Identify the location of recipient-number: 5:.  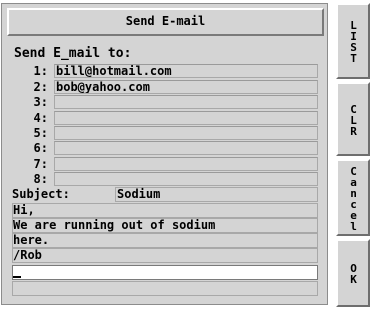
(40, 133).